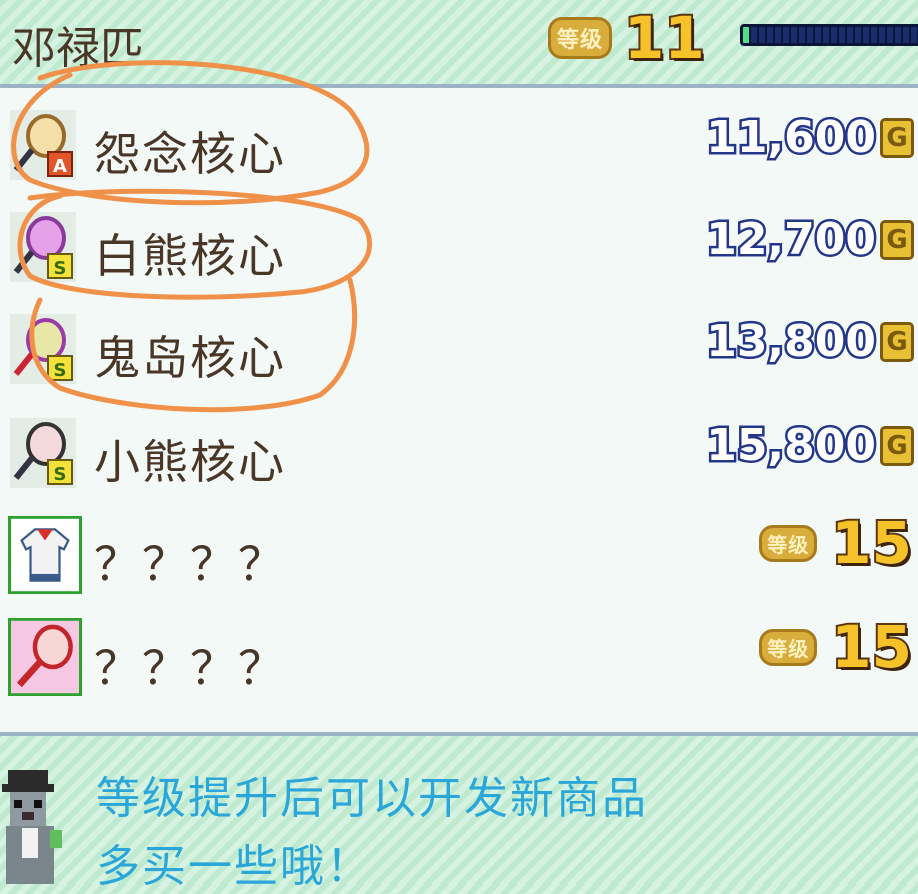 The image size is (918, 894). I want to click on shop-item-row: S 鬼岛核心 13,800 G, so click(459, 348).